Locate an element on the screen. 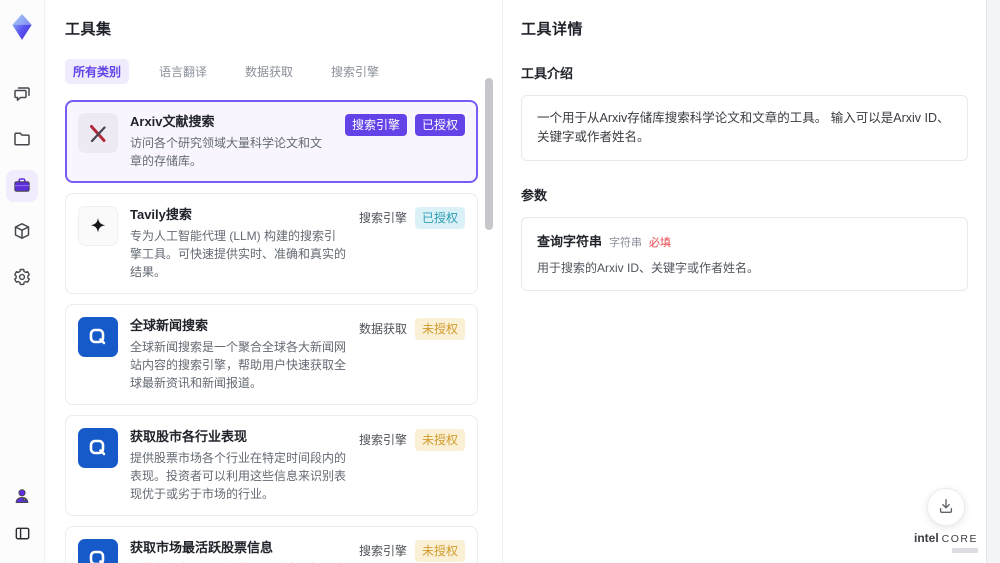 This screenshot has height=563, width=1000. tools-nav-button is located at coordinates (22, 186).